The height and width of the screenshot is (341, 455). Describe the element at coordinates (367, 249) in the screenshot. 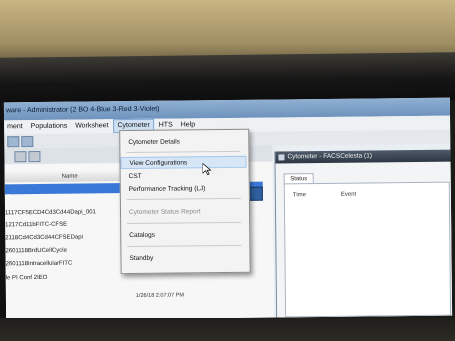

I see `status-panel: Time Event` at that location.